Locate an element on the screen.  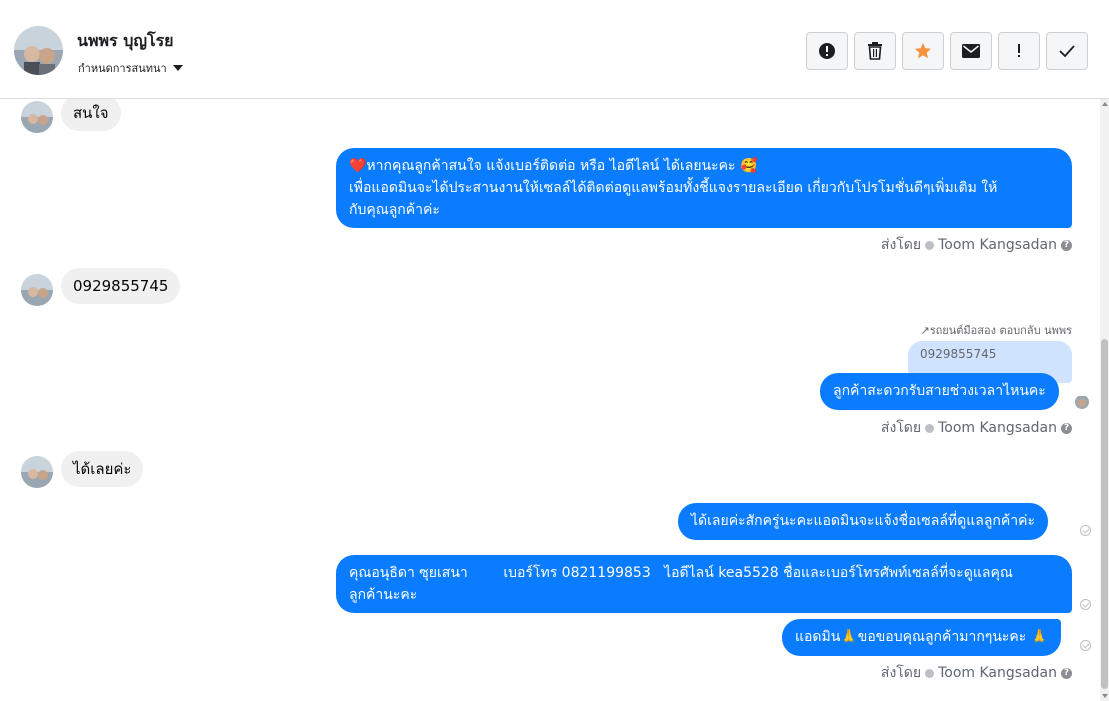
mark-unread-button is located at coordinates (971, 51).